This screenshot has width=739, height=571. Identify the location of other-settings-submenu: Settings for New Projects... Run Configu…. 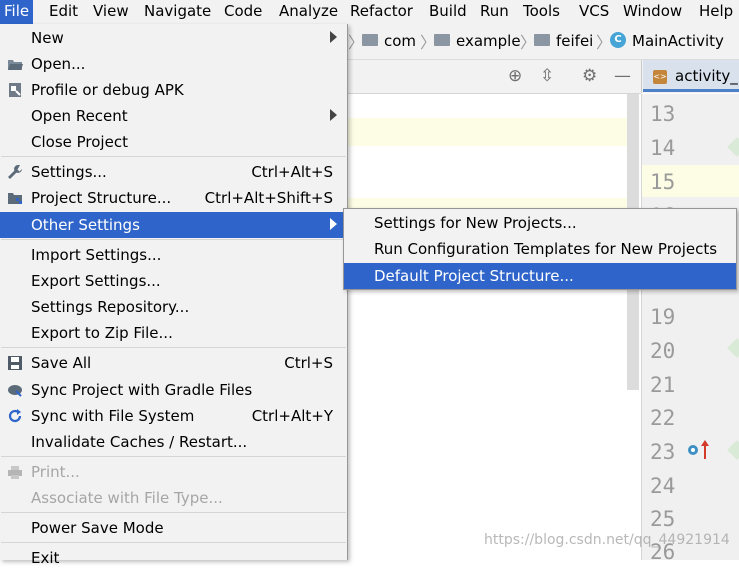
(540, 249).